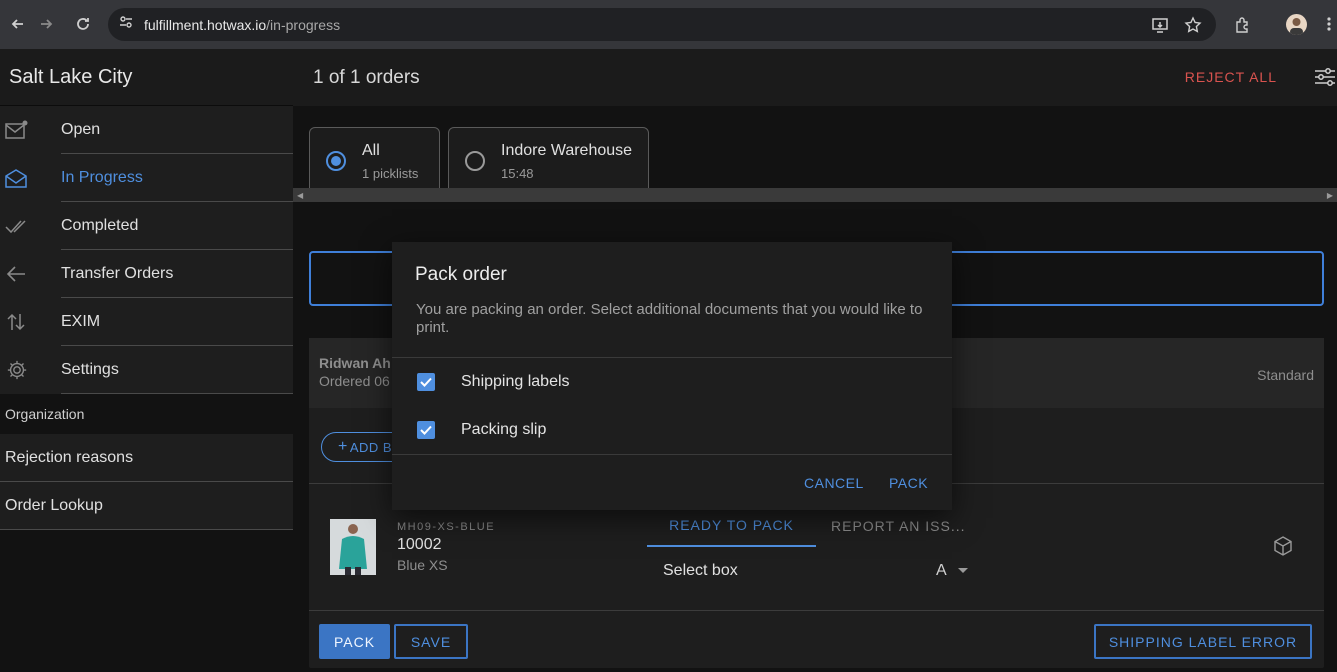 The width and height of the screenshot is (1337, 672). What do you see at coordinates (30, 370) in the screenshot?
I see `settings-icon` at bounding box center [30, 370].